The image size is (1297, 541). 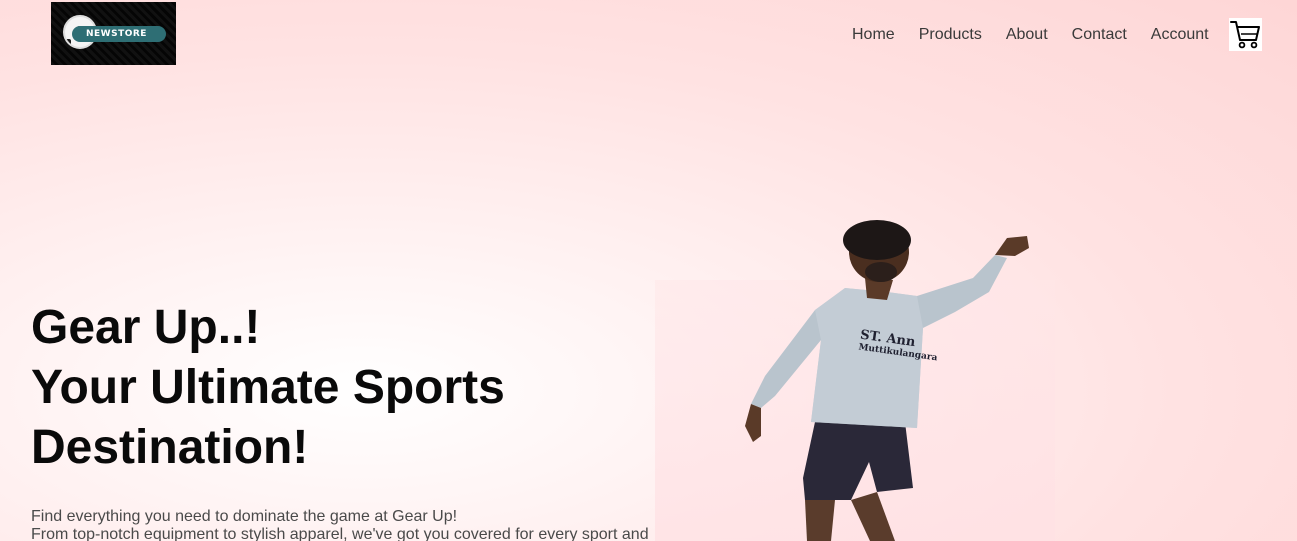 I want to click on logo-text: NEWSTORE, so click(x=119, y=34).